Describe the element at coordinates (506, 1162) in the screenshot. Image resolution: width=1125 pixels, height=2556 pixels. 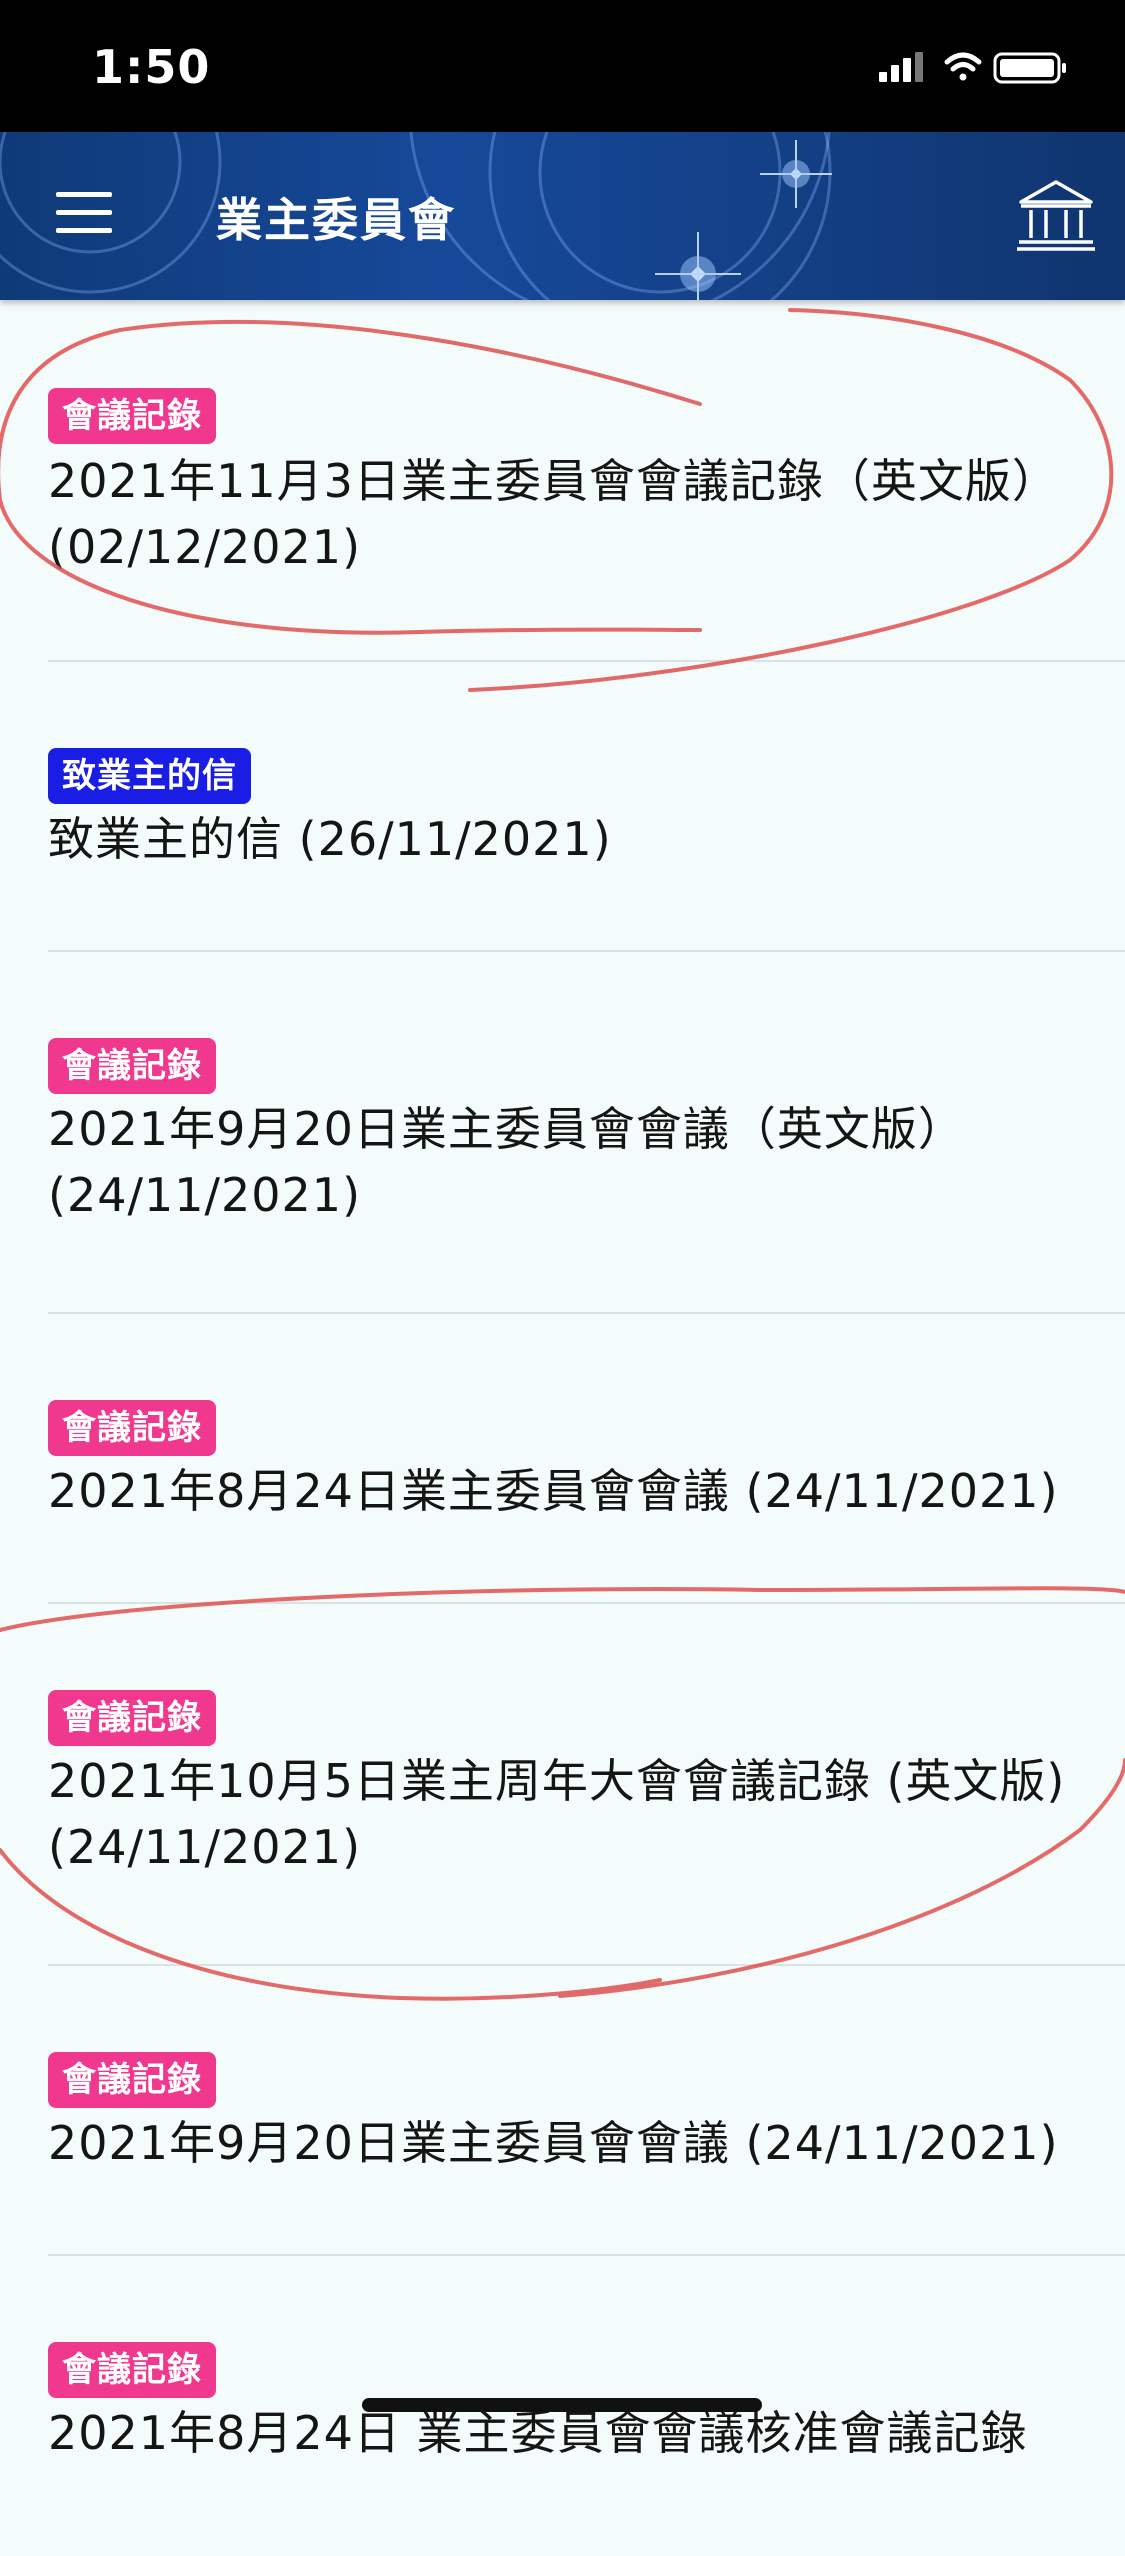
I see `item-title: 2021年9月20日業主委員會會議（英文版）(24/11/2021)` at that location.